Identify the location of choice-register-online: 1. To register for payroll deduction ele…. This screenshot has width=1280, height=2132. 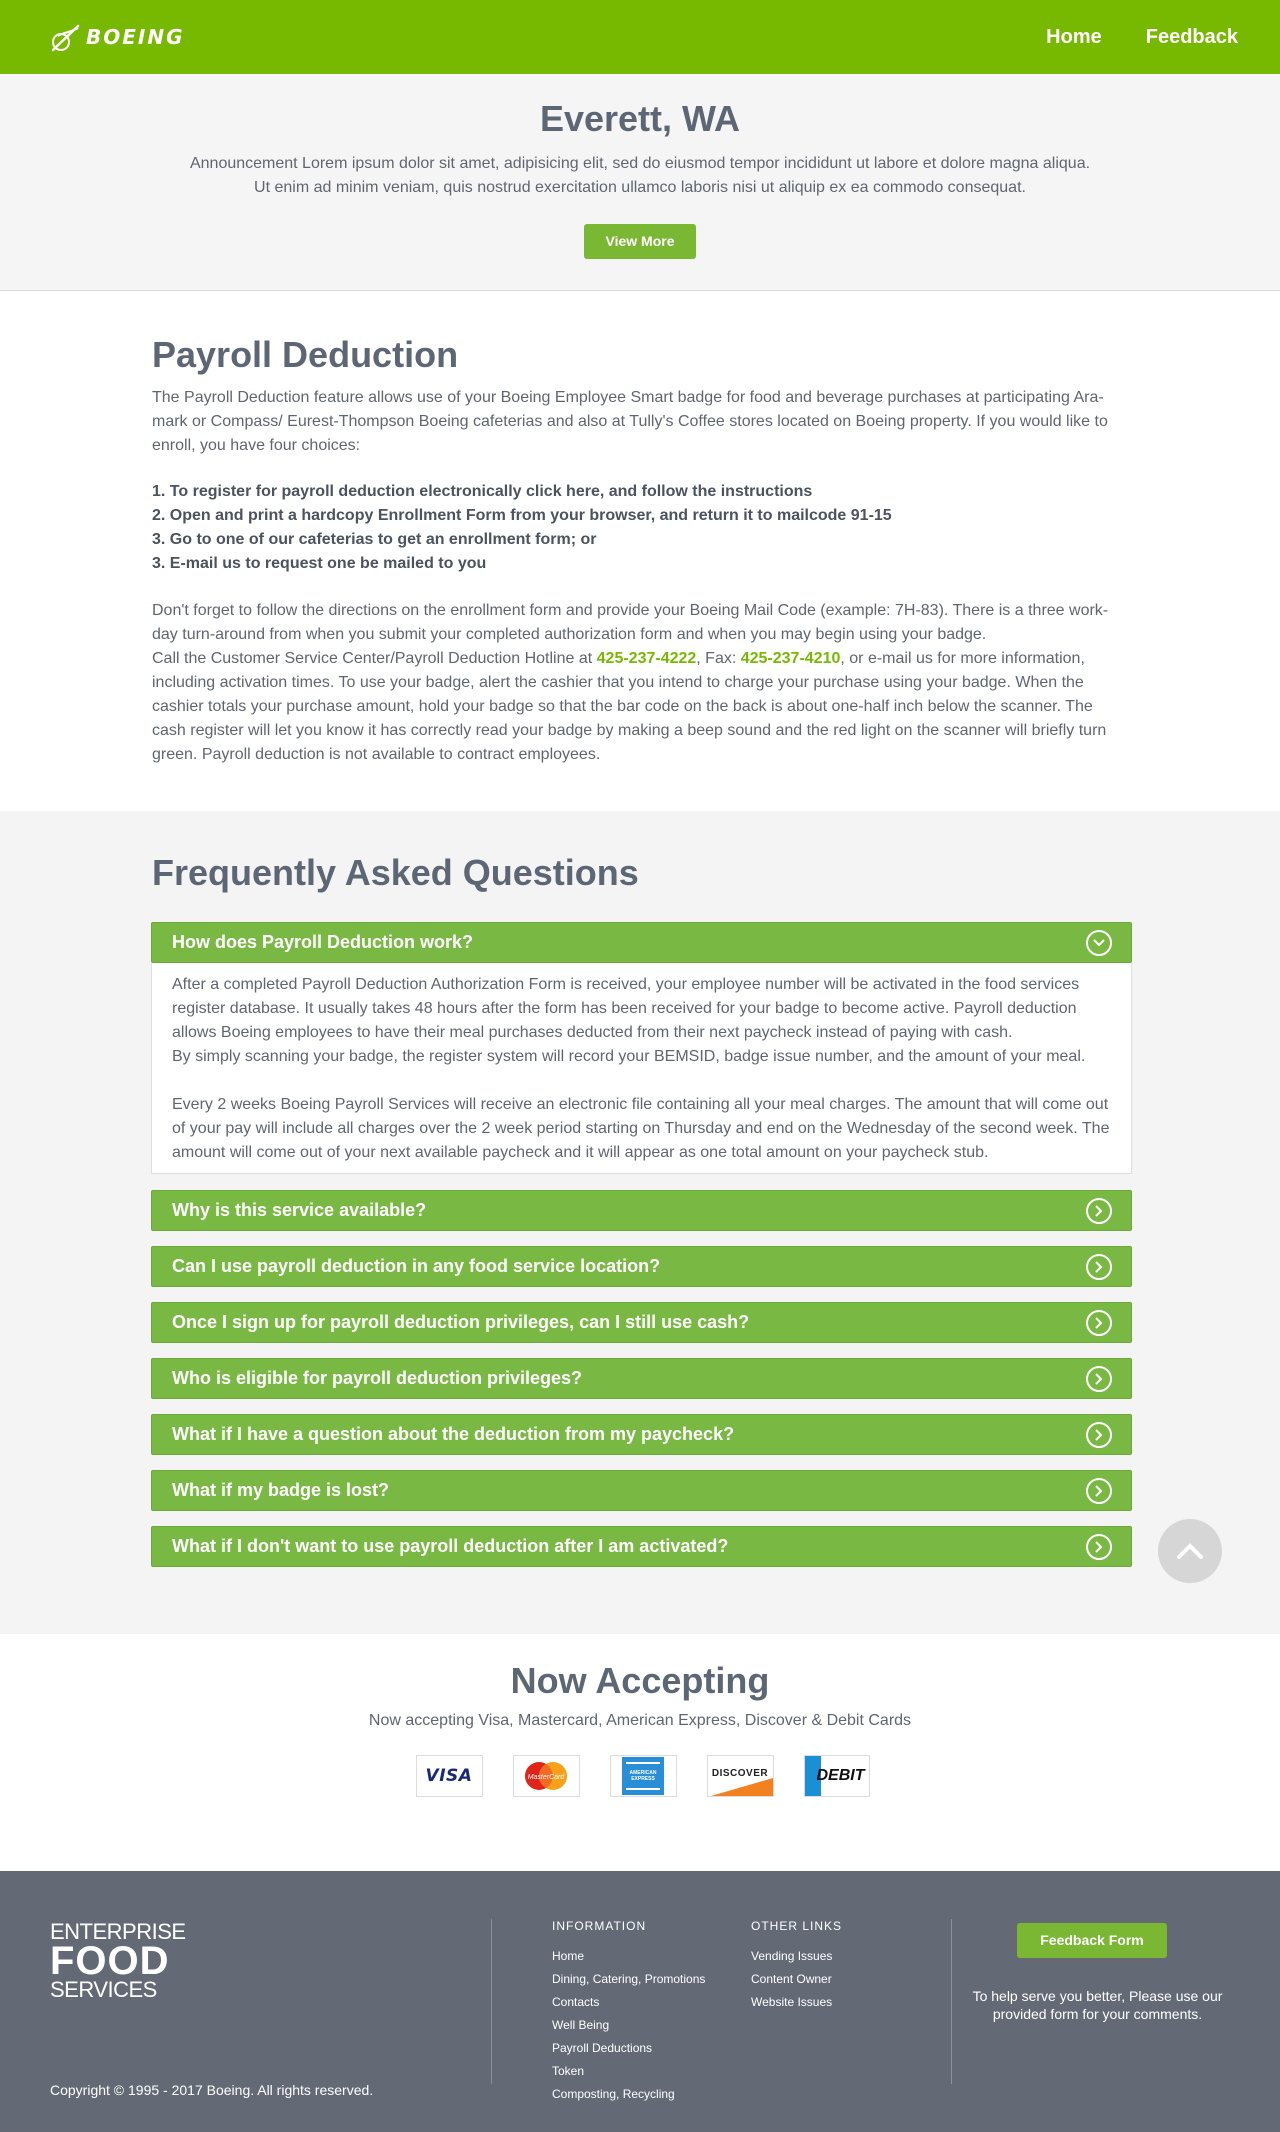
(640, 492).